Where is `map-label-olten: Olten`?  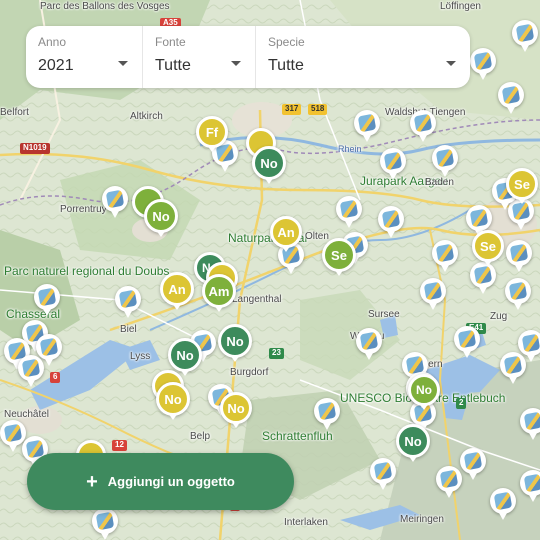
map-label-olten: Olten is located at coordinates (317, 236).